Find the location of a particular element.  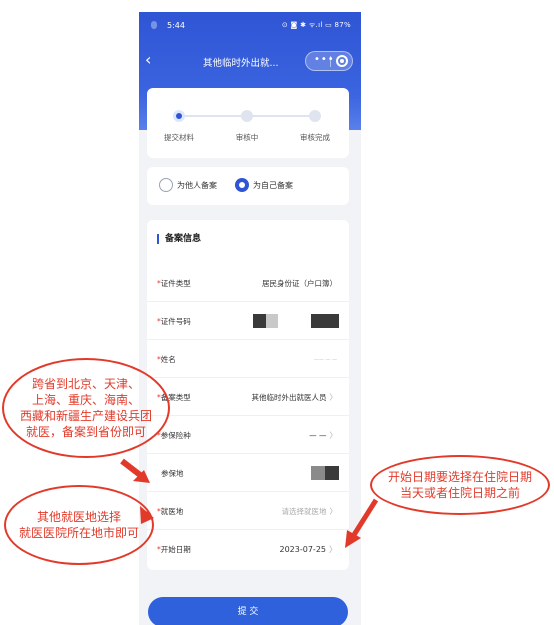

arrow-from-right is located at coordinates (364, 519).